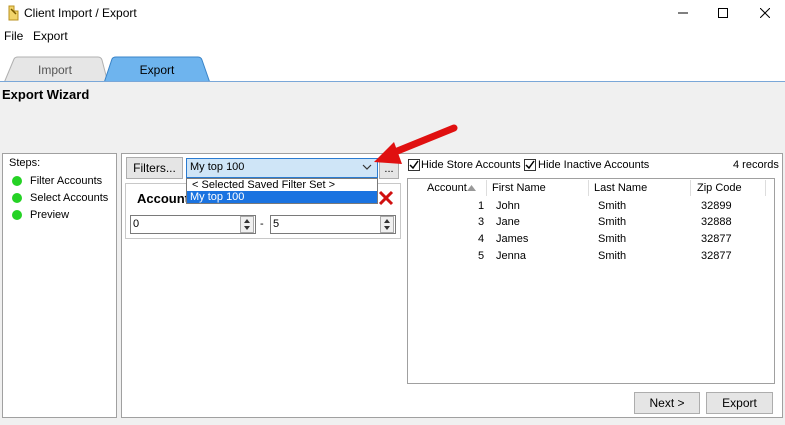 This screenshot has height=425, width=785. What do you see at coordinates (217, 167) in the screenshot?
I see `filter-set-selected: My top 100` at bounding box center [217, 167].